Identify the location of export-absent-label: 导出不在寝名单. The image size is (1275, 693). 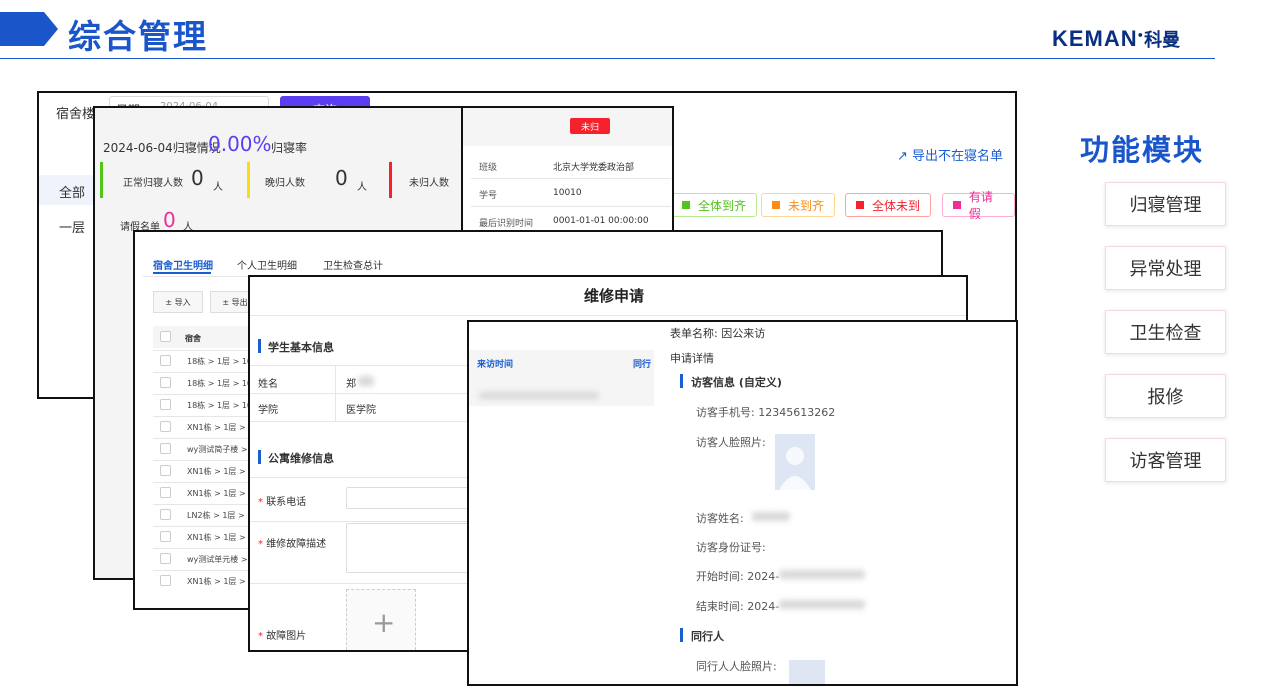
(958, 156).